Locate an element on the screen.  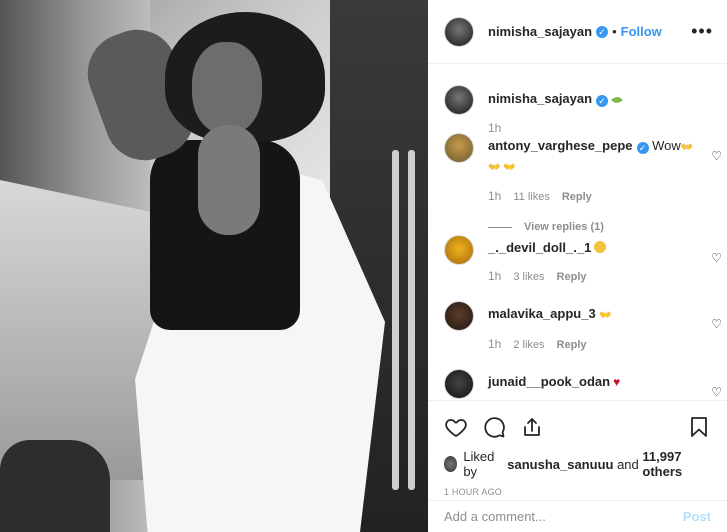
follow-button: Follow is located at coordinates (641, 31).